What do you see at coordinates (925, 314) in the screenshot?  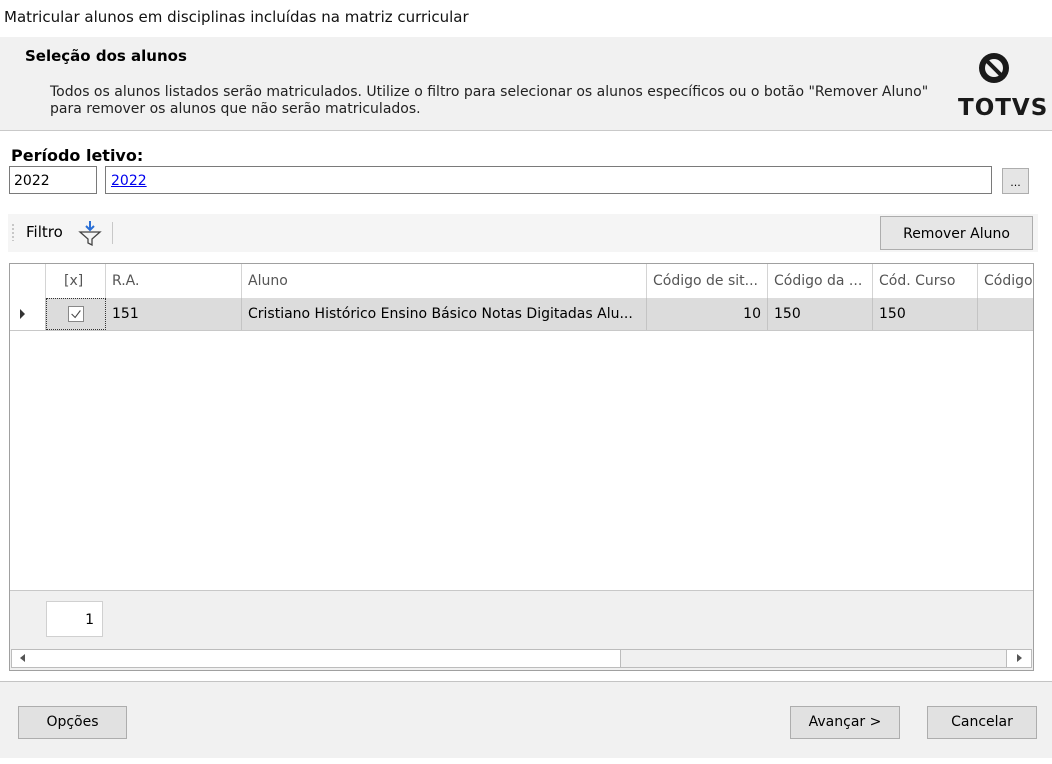 I see `cell-cod-curso: 150` at bounding box center [925, 314].